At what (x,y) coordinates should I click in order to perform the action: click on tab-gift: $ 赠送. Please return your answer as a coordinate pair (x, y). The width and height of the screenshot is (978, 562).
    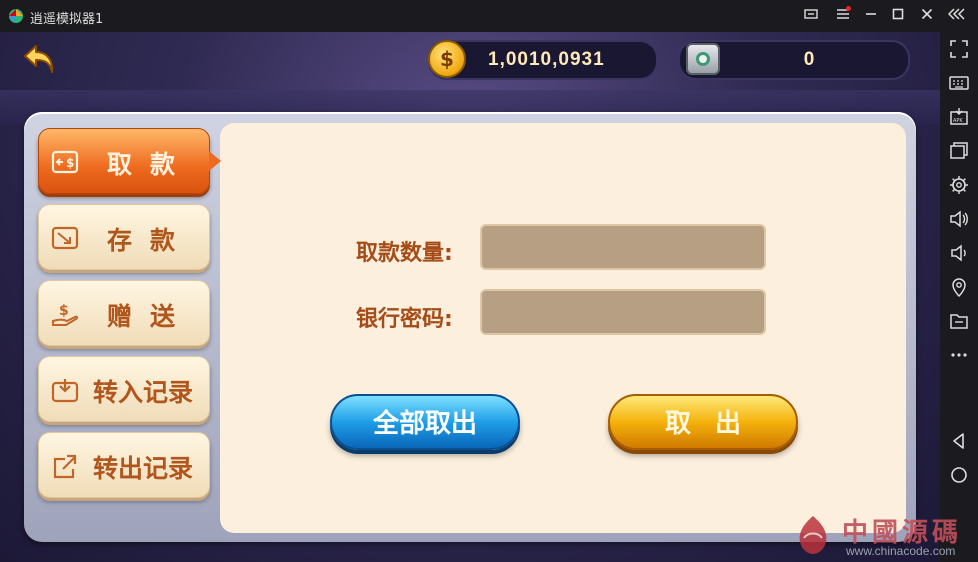
    Looking at the image, I should click on (124, 313).